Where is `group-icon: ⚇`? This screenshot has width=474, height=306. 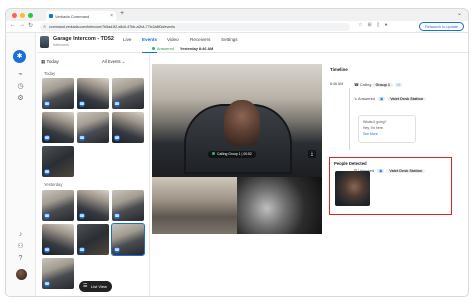 group-icon: ⚇ is located at coordinates (399, 85).